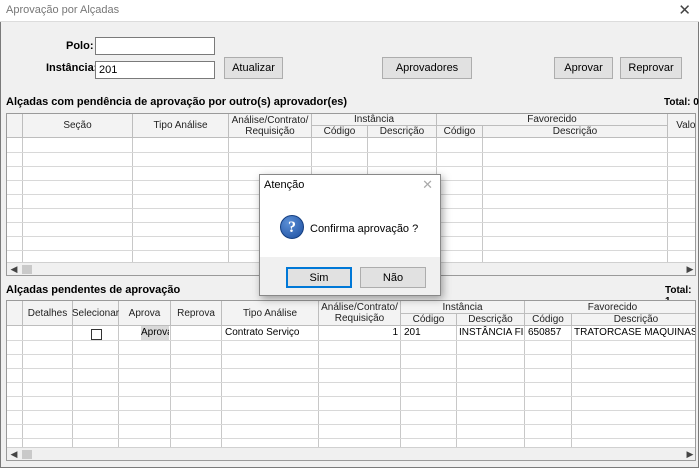 This screenshot has height=468, width=699. What do you see at coordinates (292, 227) in the screenshot?
I see `question-icon: ?` at bounding box center [292, 227].